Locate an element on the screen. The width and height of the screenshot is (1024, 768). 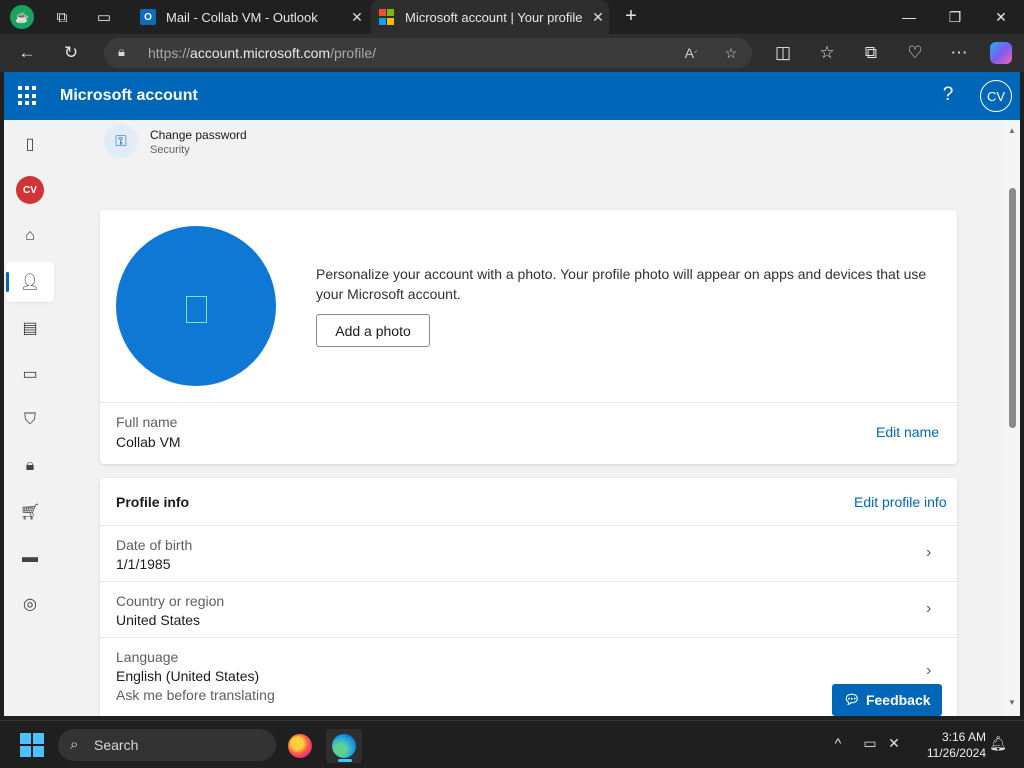
edit-profile-info-link: Edit profile info is located at coordinates (900, 502).